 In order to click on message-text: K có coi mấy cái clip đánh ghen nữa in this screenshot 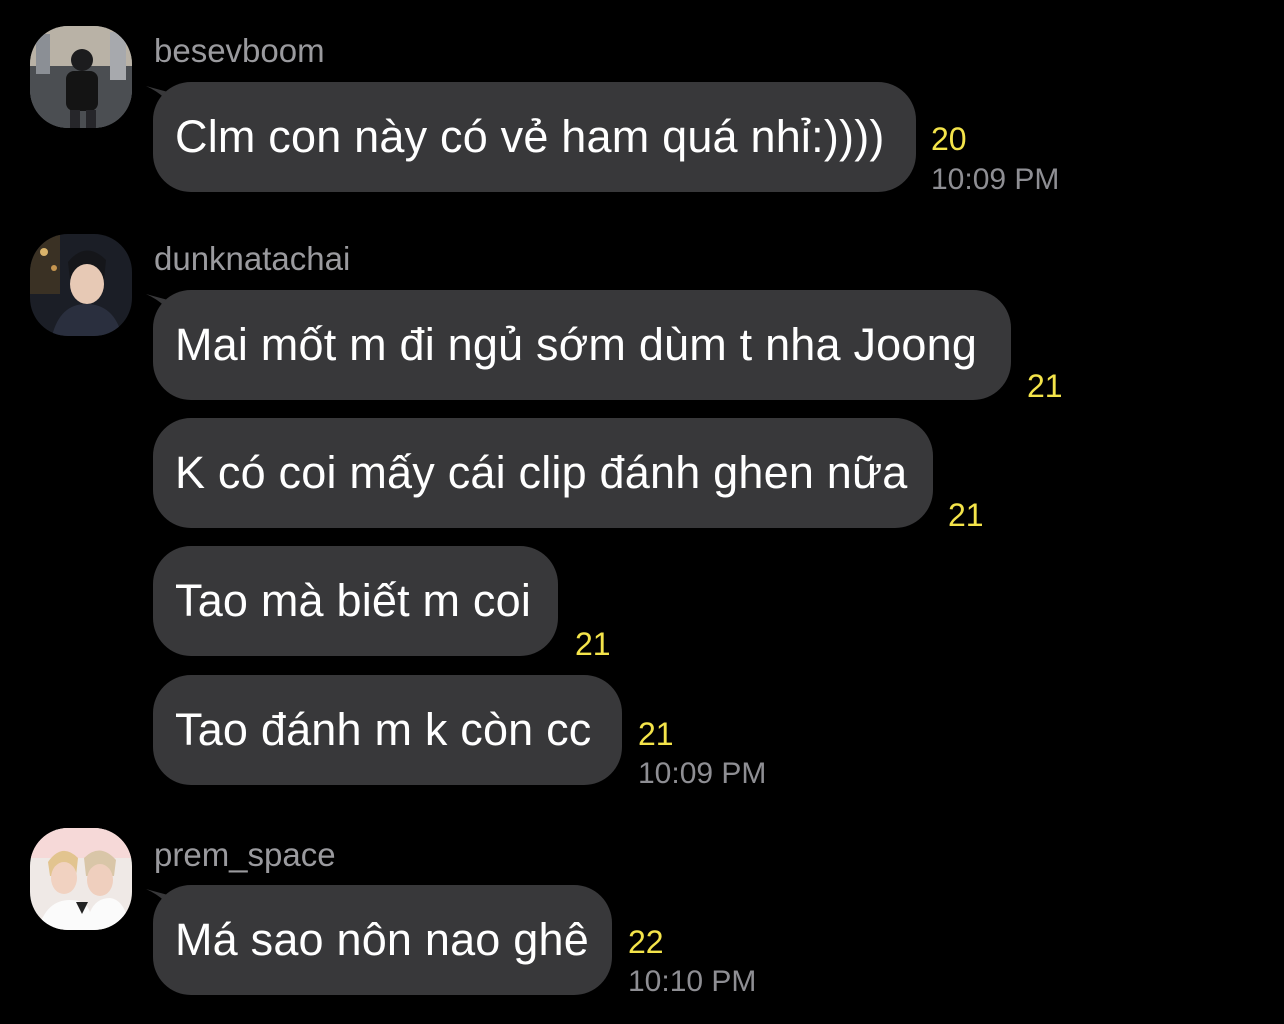, I will do `click(541, 472)`.